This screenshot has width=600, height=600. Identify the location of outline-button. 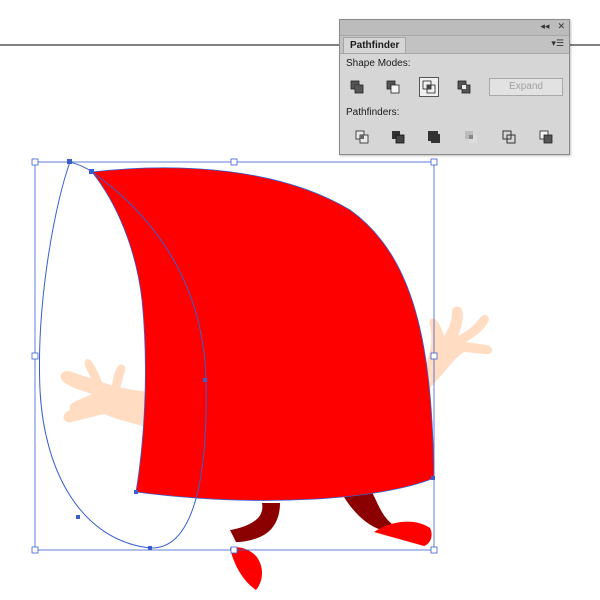
(509, 137).